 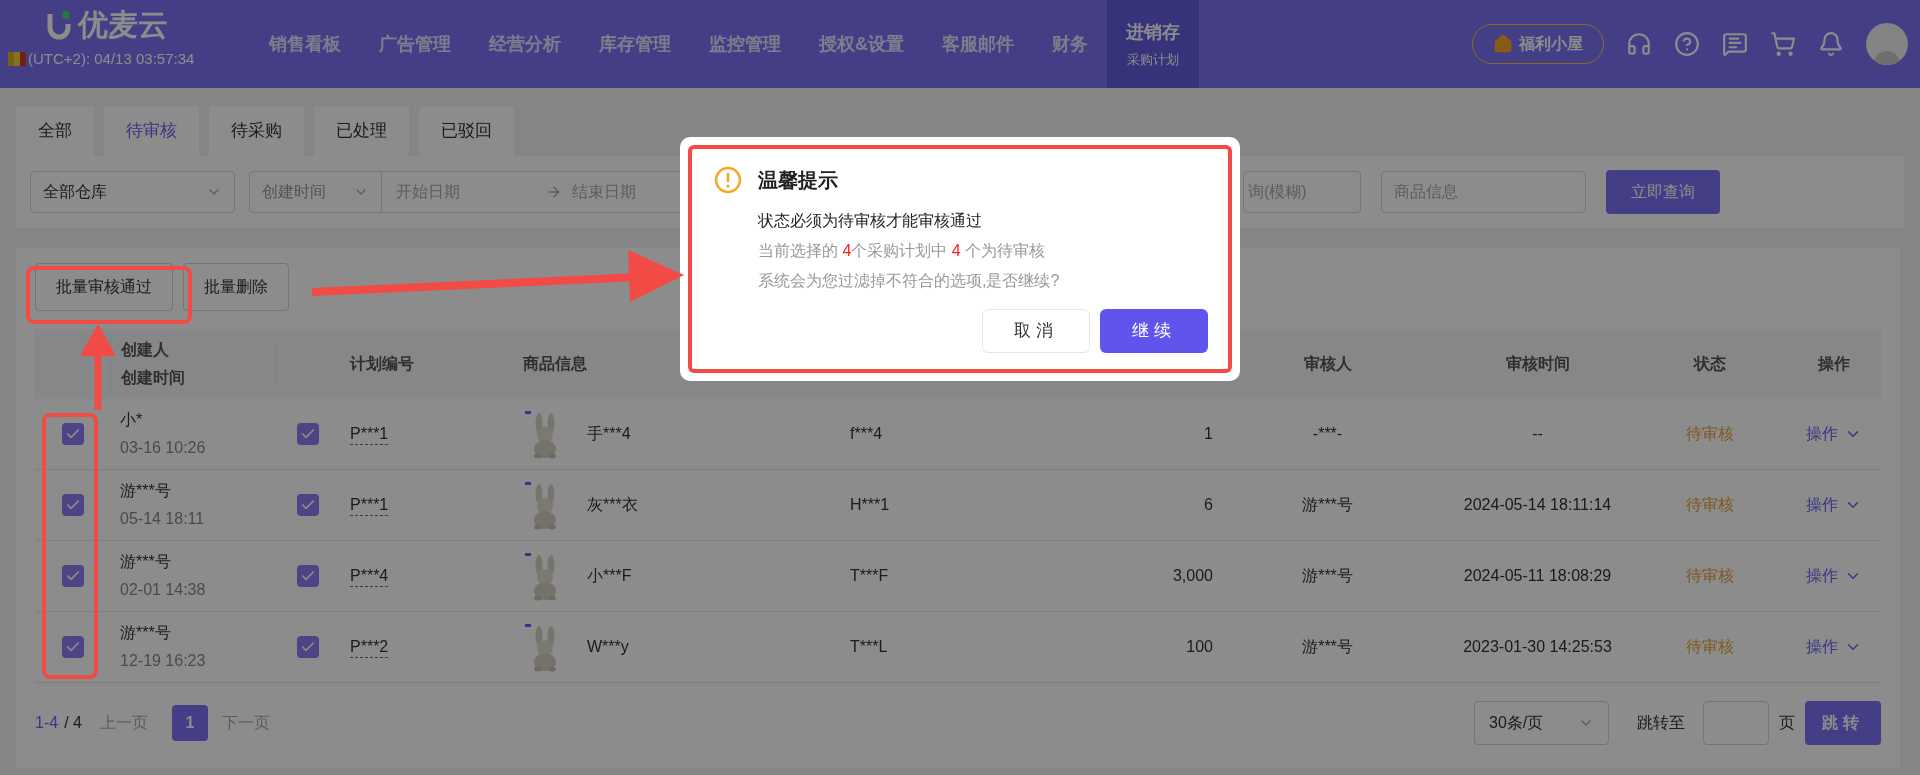 I want to click on table-cell-text: -***-, so click(x=1327, y=434).